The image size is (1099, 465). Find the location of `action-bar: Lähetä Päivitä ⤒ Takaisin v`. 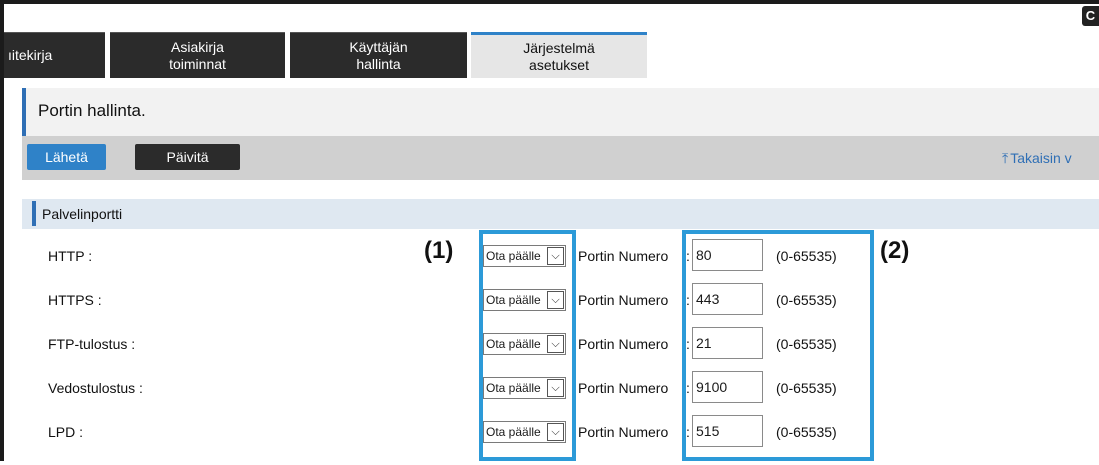

action-bar: Lähetä Päivitä ⤒ Takaisin v is located at coordinates (560, 158).